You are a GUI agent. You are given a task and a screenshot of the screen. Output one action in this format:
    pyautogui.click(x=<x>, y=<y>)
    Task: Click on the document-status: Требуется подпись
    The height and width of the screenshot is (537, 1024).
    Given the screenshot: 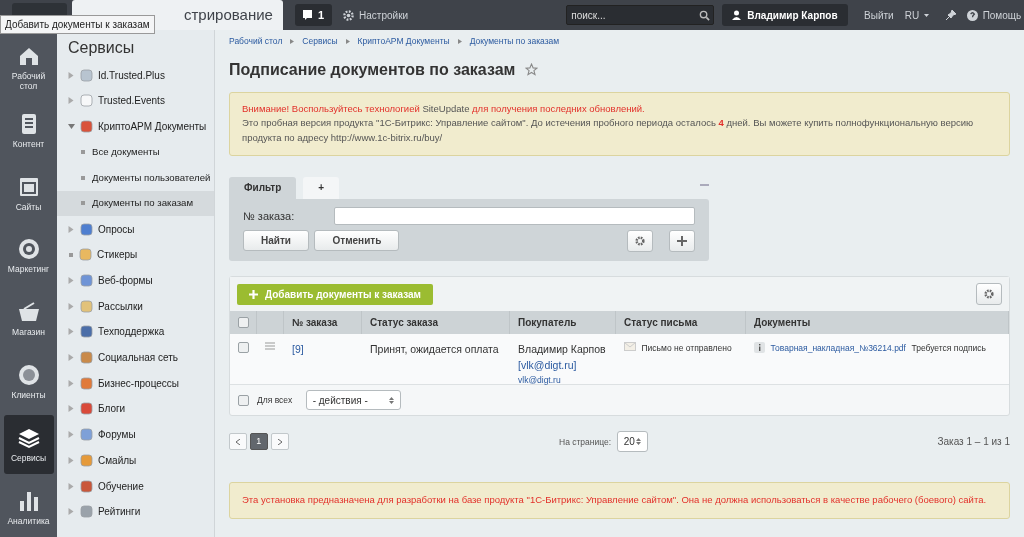 What is the action you would take?
    pyautogui.click(x=948, y=349)
    